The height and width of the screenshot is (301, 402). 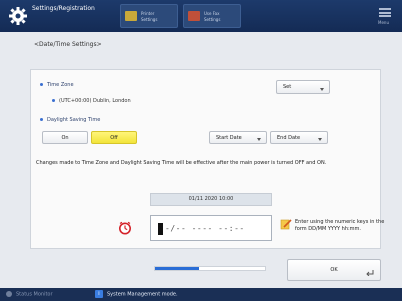 I want to click on gear-icon, so click(x=18, y=16).